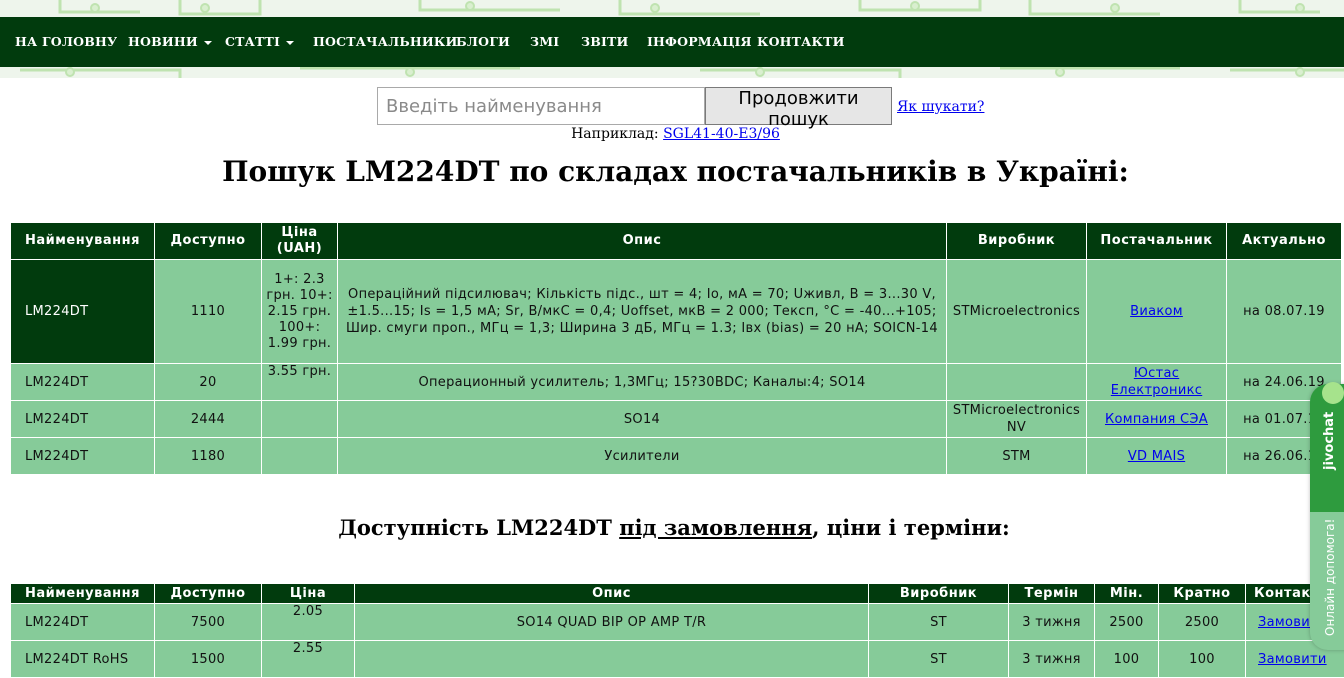 The height and width of the screenshot is (678, 1344). I want to click on supplier-link: VD MAIS, so click(1156, 456).